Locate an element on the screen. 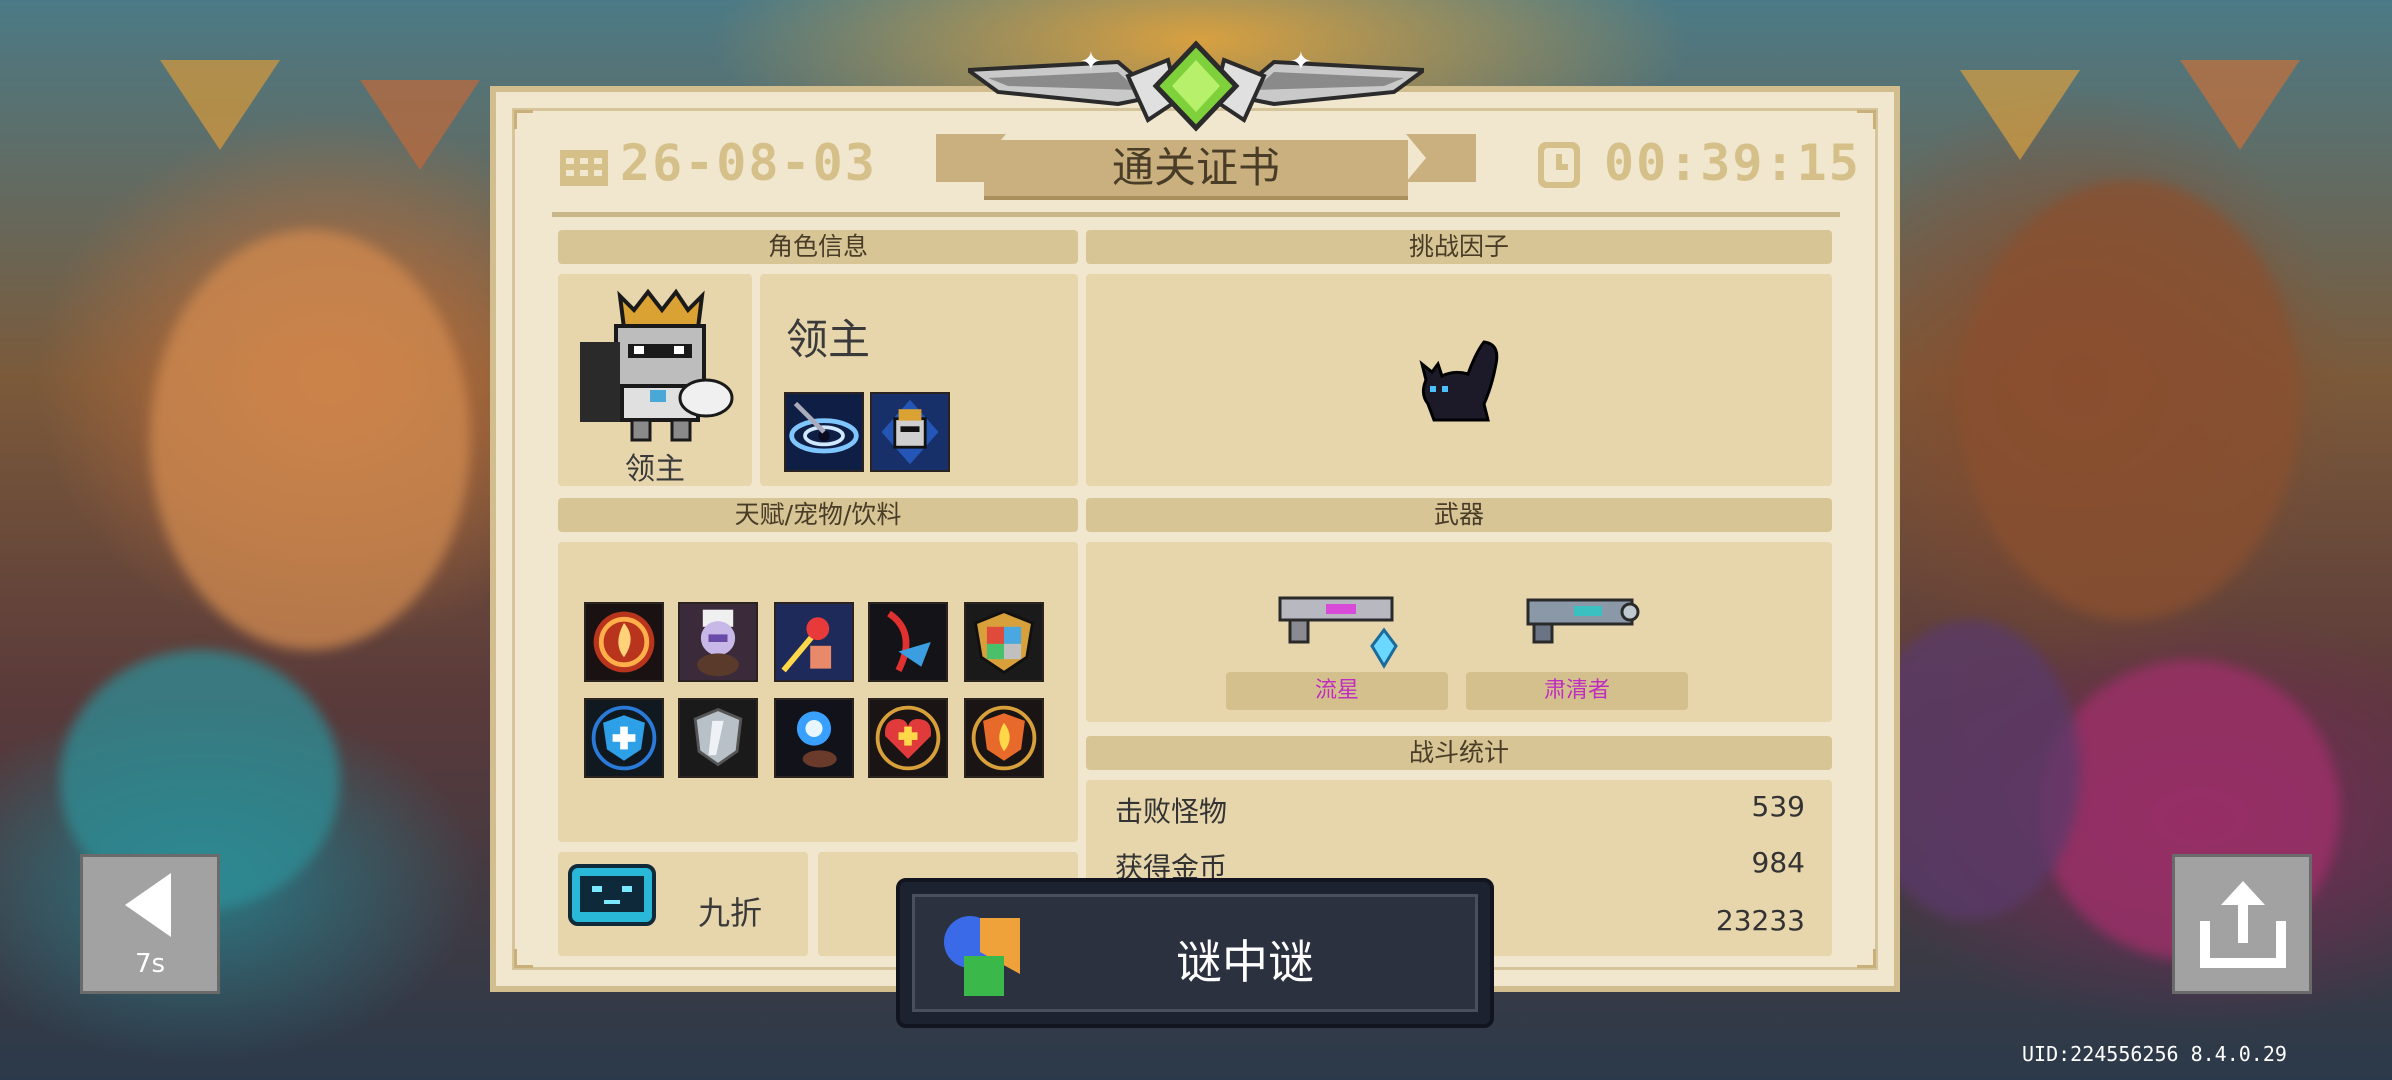 This screenshot has width=2392, height=1080. certificate-date: 26-08-03 is located at coordinates (748, 163).